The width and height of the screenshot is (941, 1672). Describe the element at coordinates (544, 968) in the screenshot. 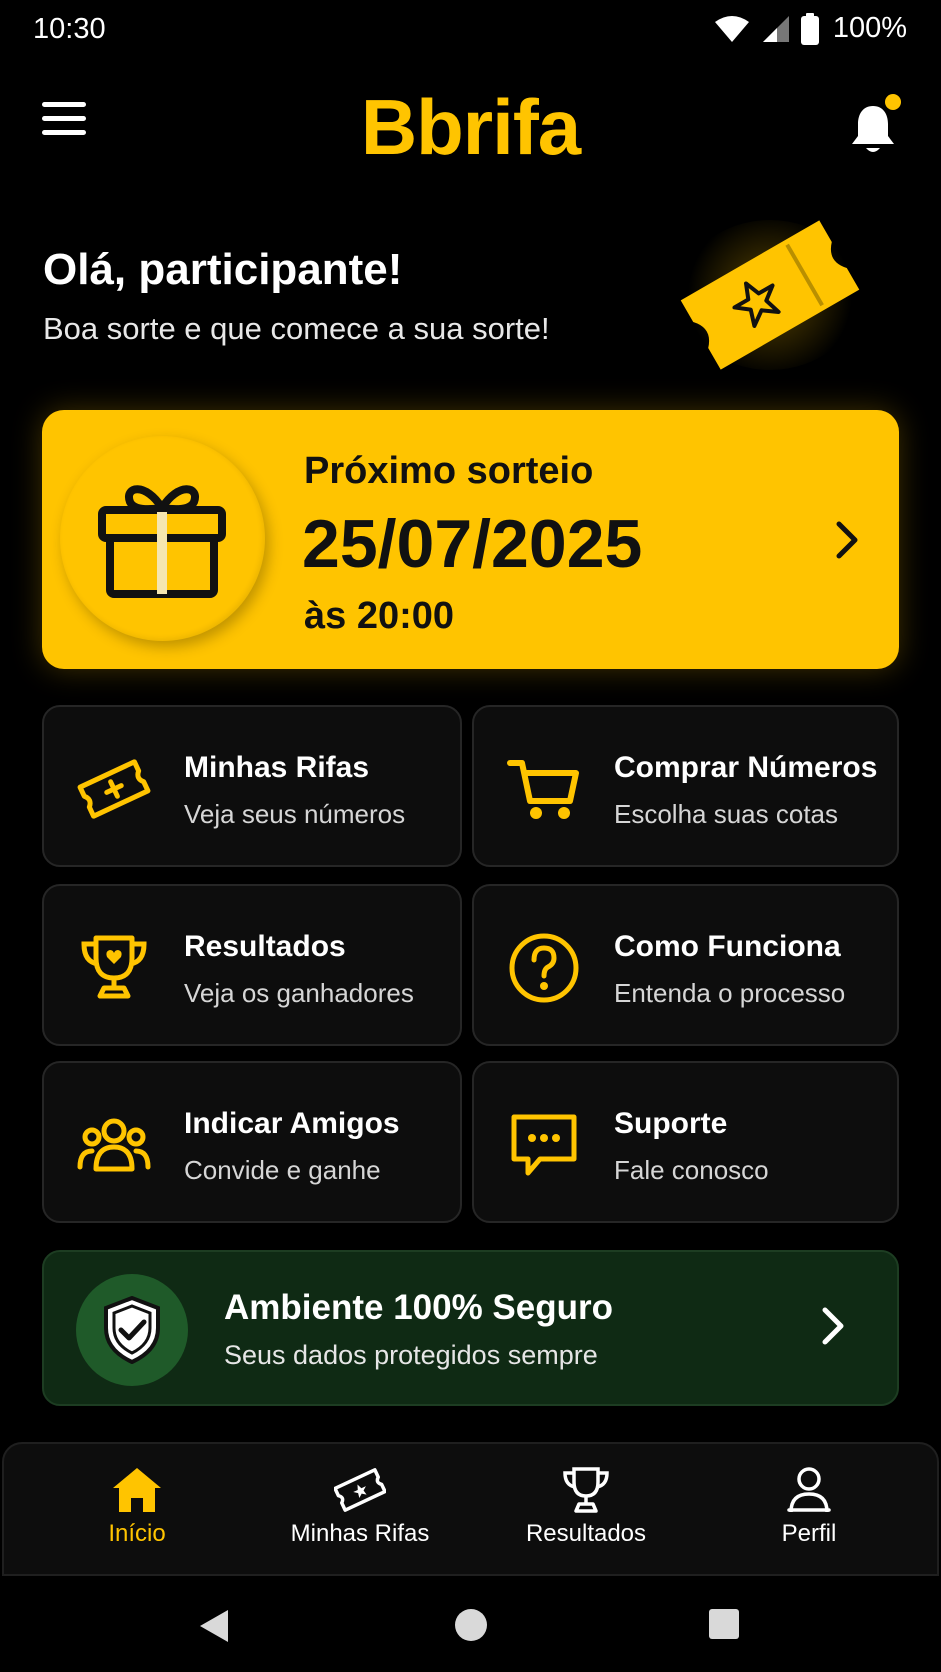

I see `help-icon` at that location.